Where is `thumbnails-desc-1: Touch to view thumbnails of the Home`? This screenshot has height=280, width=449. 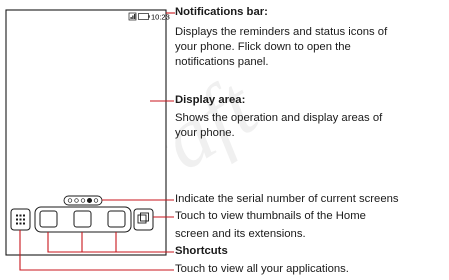 thumbnails-desc-1: Touch to view thumbnails of the Home is located at coordinates (270, 216).